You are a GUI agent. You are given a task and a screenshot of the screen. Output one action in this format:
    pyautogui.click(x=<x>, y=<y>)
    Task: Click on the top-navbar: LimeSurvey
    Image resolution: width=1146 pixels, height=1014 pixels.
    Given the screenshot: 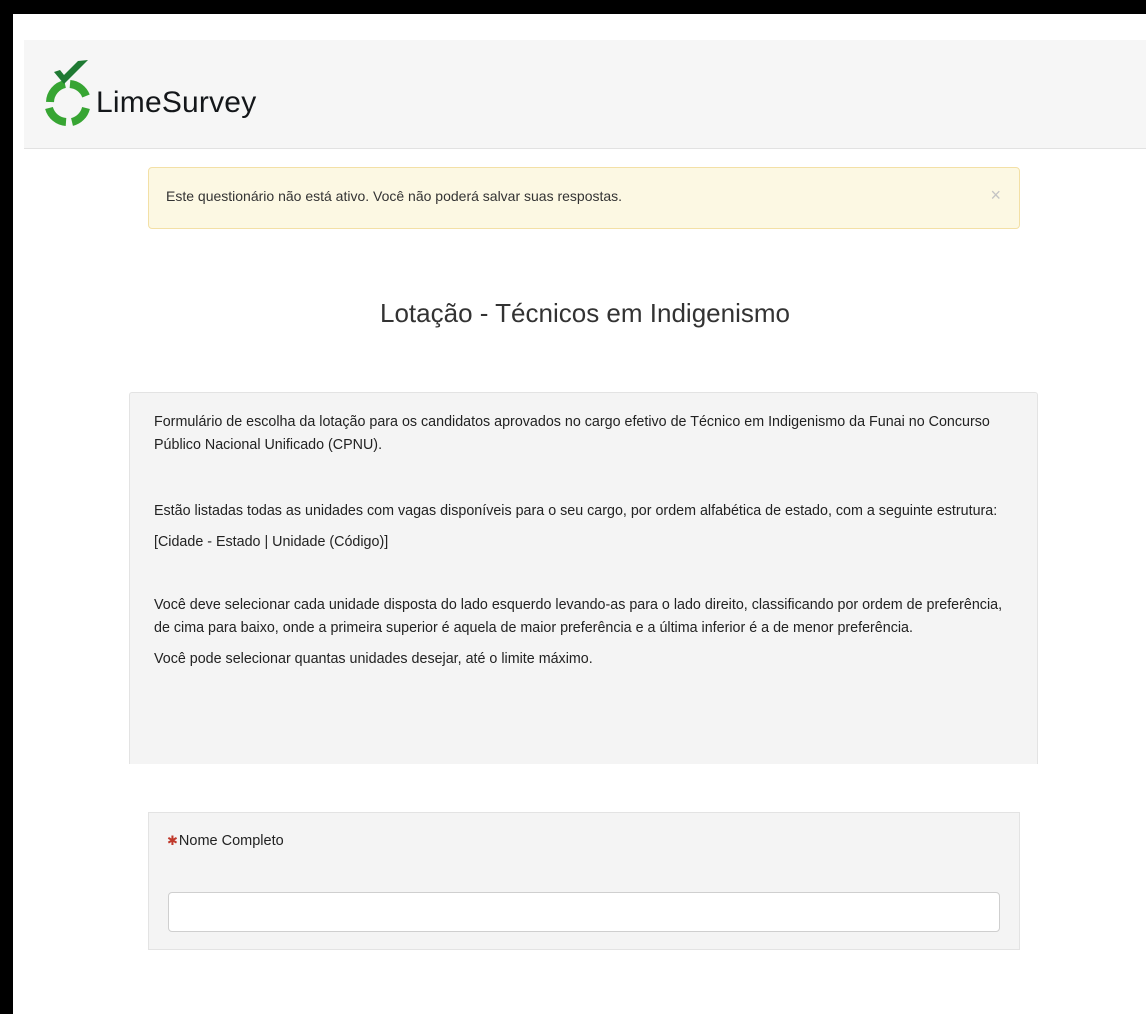 What is the action you would take?
    pyautogui.click(x=585, y=94)
    